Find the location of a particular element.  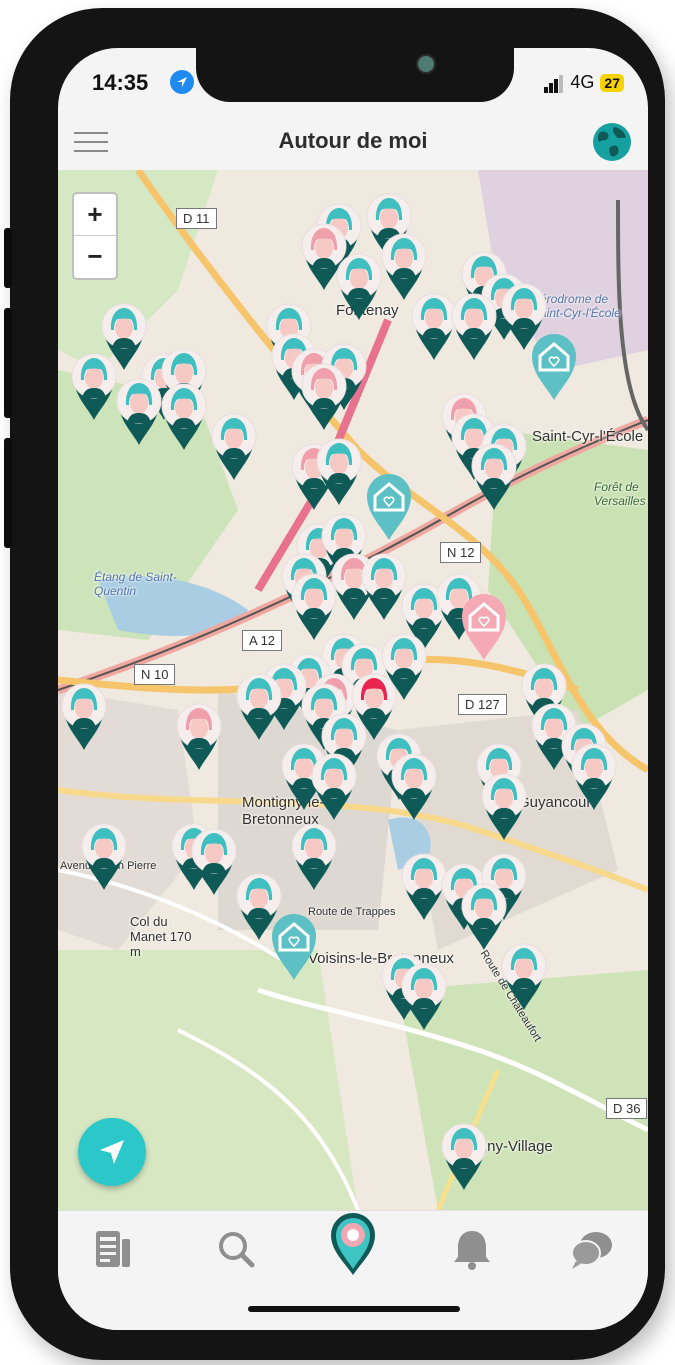

status-indicators: 4G 27 is located at coordinates (584, 82).